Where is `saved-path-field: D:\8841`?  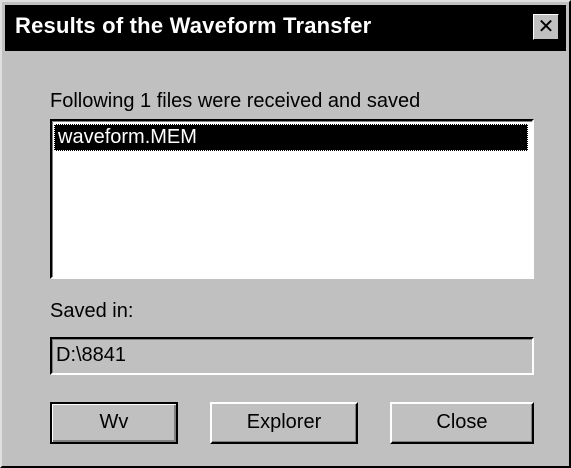
saved-path-field: D:\8841 is located at coordinates (292, 356).